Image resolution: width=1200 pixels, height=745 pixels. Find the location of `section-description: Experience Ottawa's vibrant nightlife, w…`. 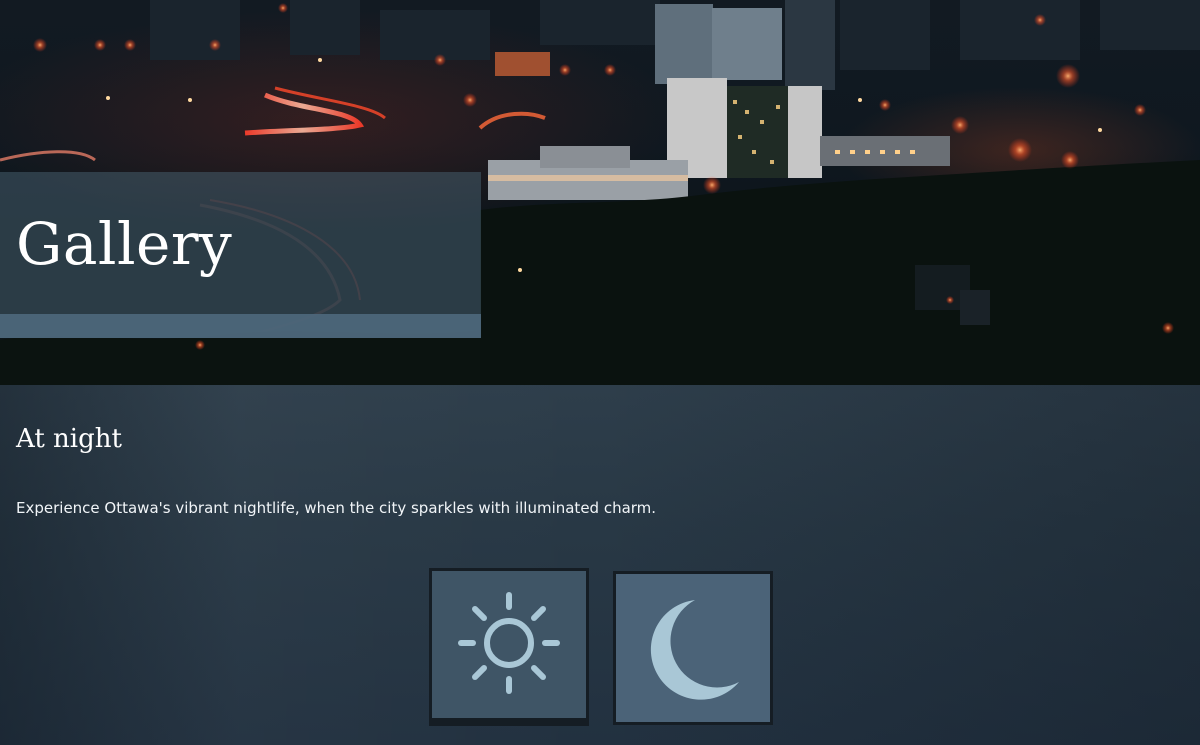

section-description: Experience Ottawa's vibrant nightlife, w… is located at coordinates (336, 508).